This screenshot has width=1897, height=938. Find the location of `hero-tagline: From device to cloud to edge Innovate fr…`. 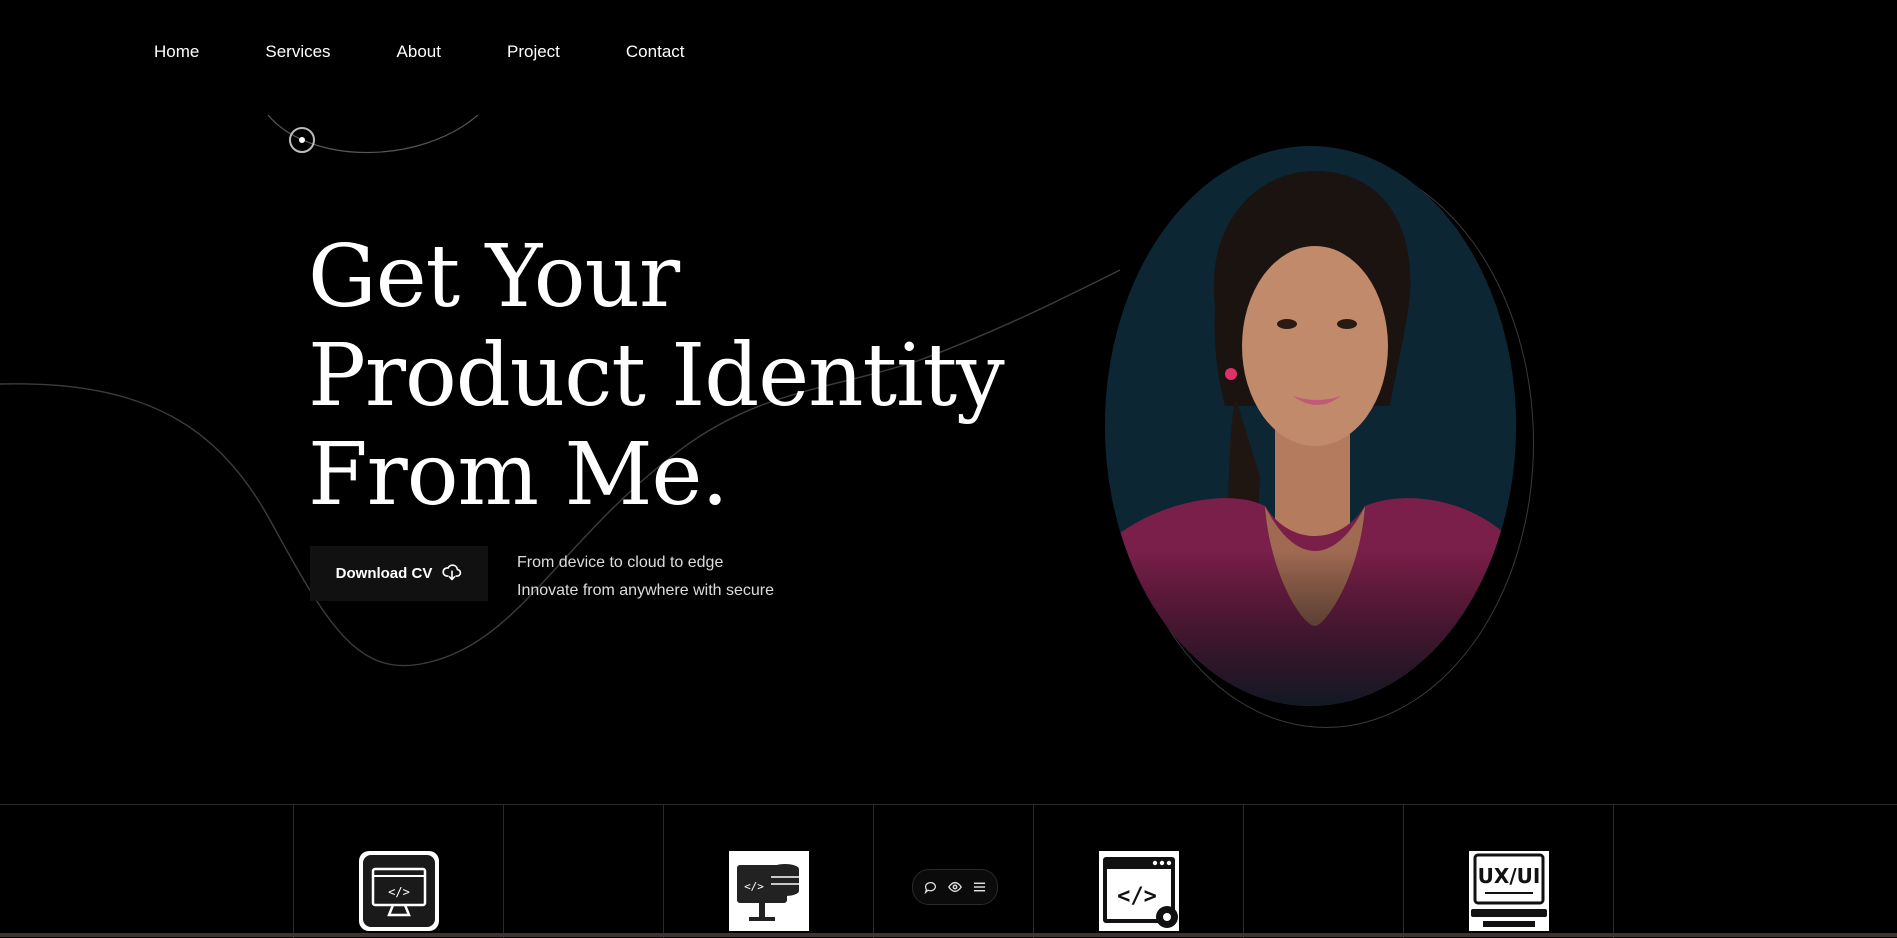

hero-tagline: From device to cloud to edge Innovate fr… is located at coordinates (645, 577).